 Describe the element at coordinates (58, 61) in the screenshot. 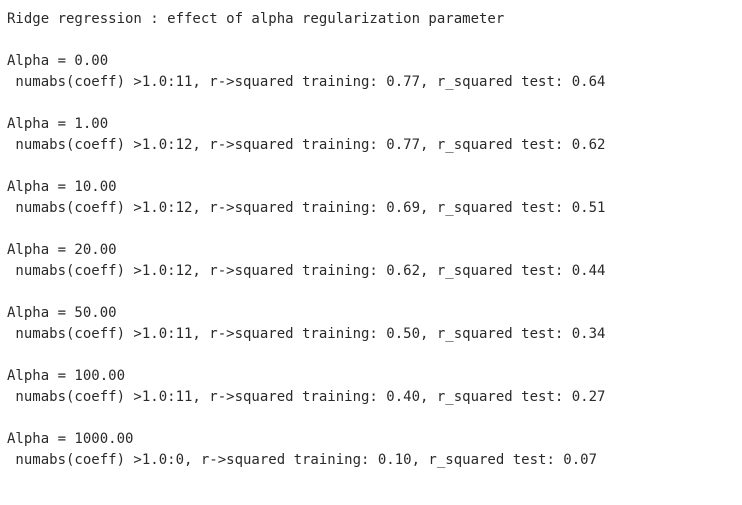

I see `alpha-line: Alpha = 0.00` at that location.